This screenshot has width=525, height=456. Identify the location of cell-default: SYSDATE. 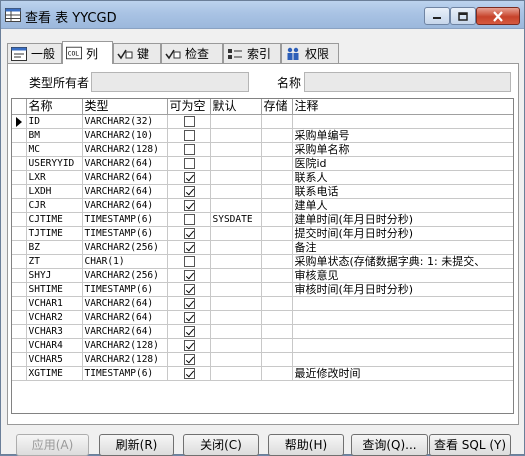
(236, 219).